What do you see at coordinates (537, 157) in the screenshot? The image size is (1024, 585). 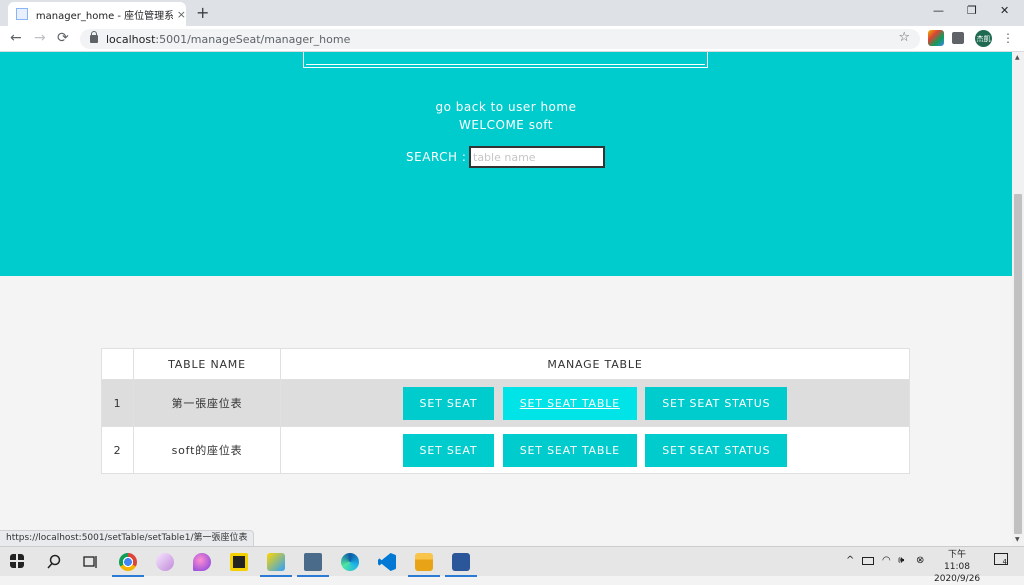 I see `search-input` at bounding box center [537, 157].